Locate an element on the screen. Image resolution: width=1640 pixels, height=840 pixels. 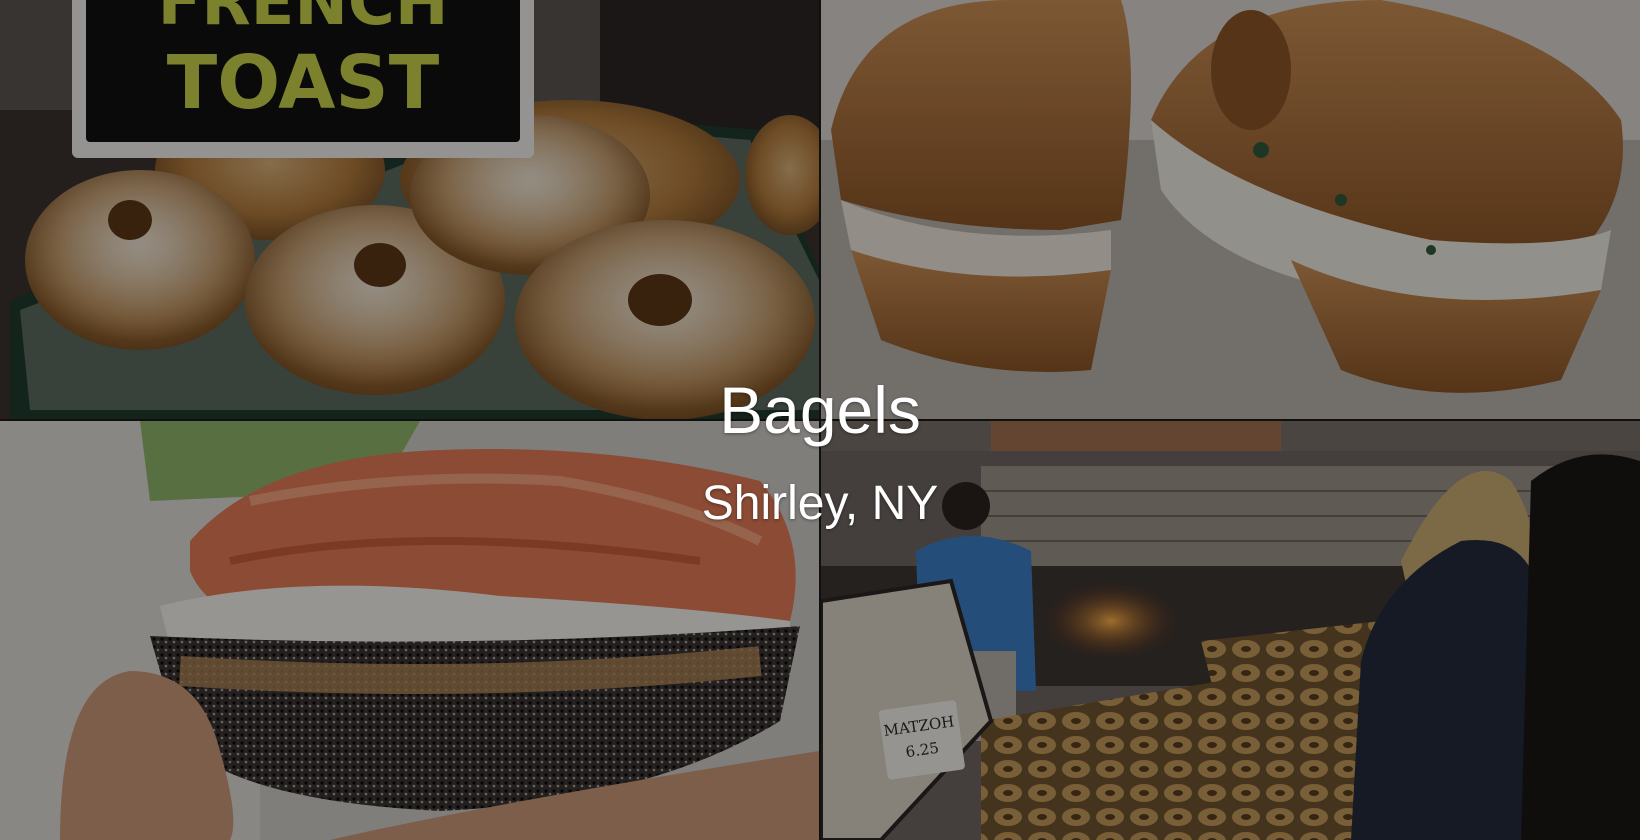
slide-subtitle: Shirley, NY is located at coordinates (820, 503).